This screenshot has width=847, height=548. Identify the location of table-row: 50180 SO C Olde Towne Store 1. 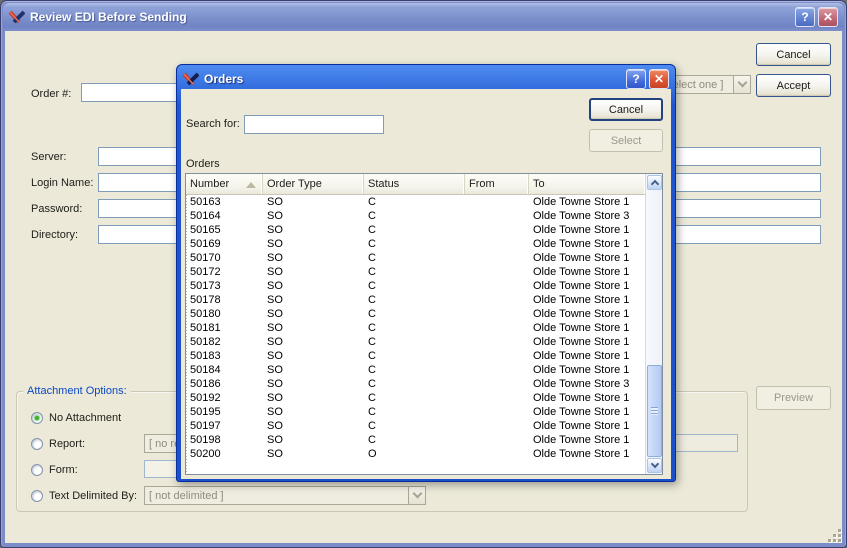
(415, 314).